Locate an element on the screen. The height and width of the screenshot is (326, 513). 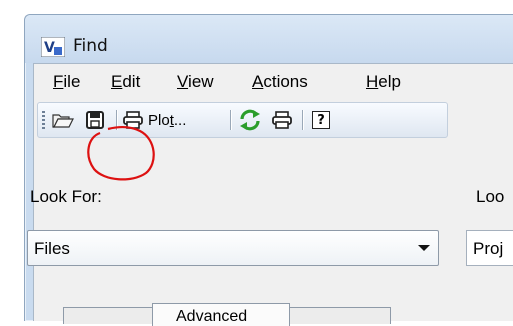
open-button is located at coordinates (63, 120).